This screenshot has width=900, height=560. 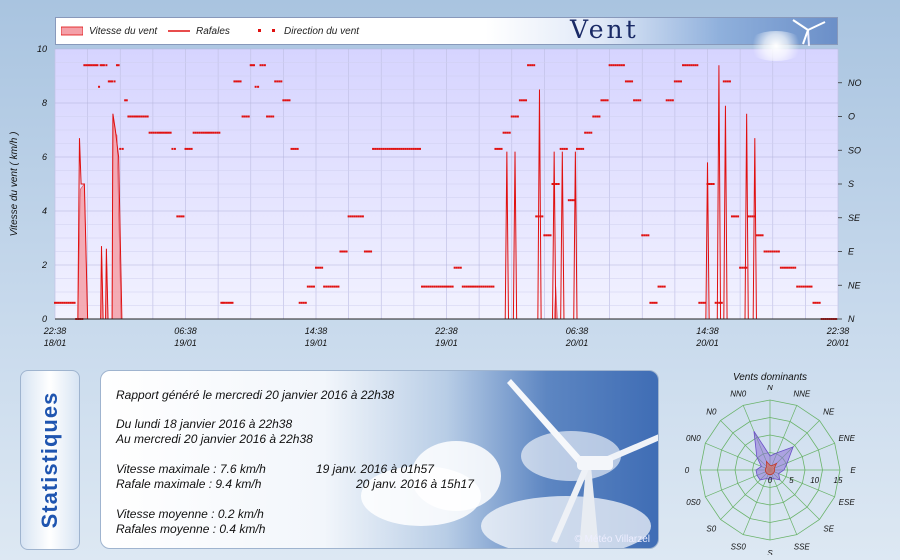 I want to click on rose-direction-label: S0, so click(x=711, y=529).